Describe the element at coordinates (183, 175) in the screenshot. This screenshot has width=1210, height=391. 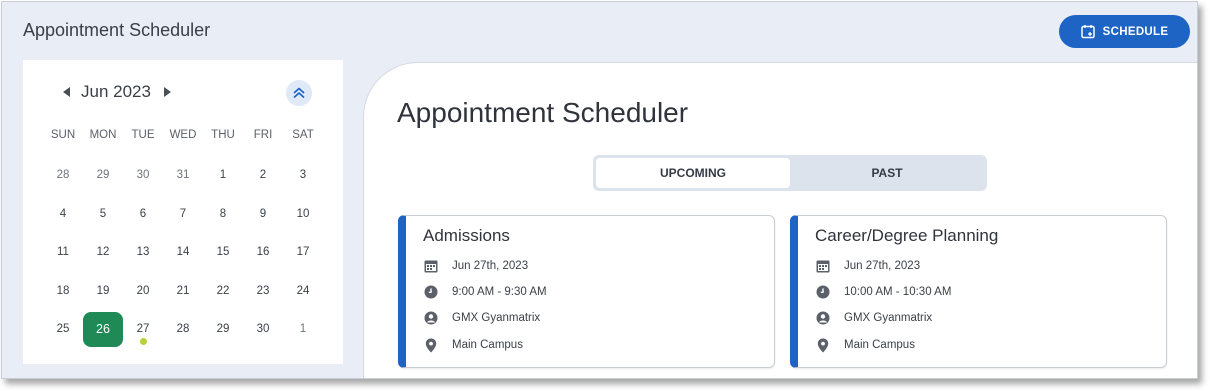
I see `calendar-day: 31` at that location.